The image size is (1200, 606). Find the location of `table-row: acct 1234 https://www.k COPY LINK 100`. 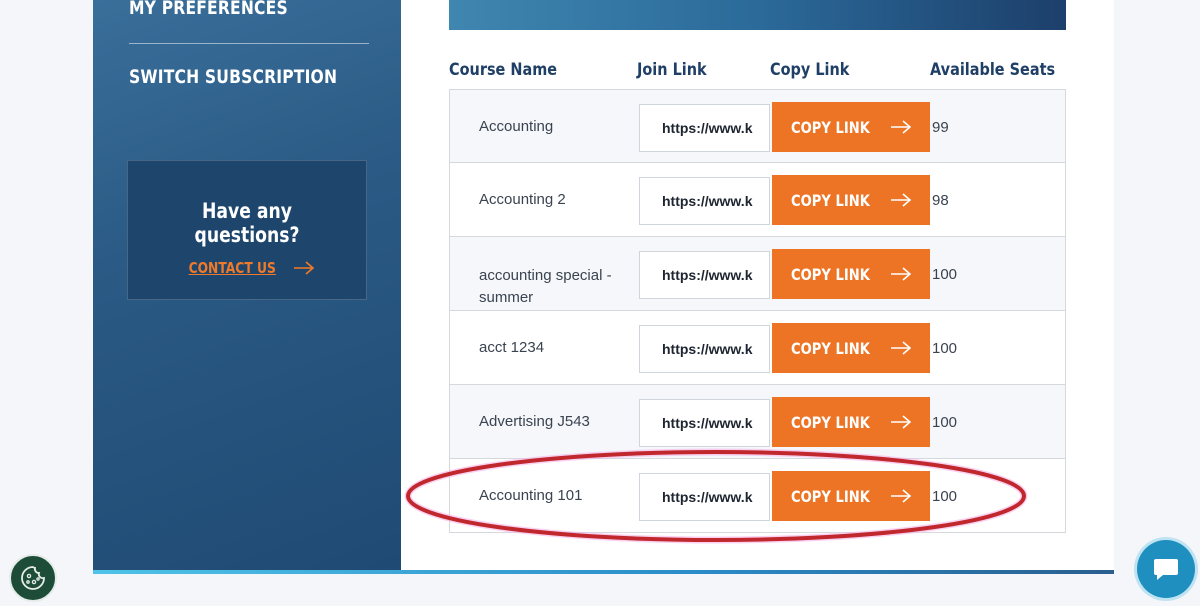

table-row: acct 1234 https://www.k COPY LINK 100 is located at coordinates (757, 348).